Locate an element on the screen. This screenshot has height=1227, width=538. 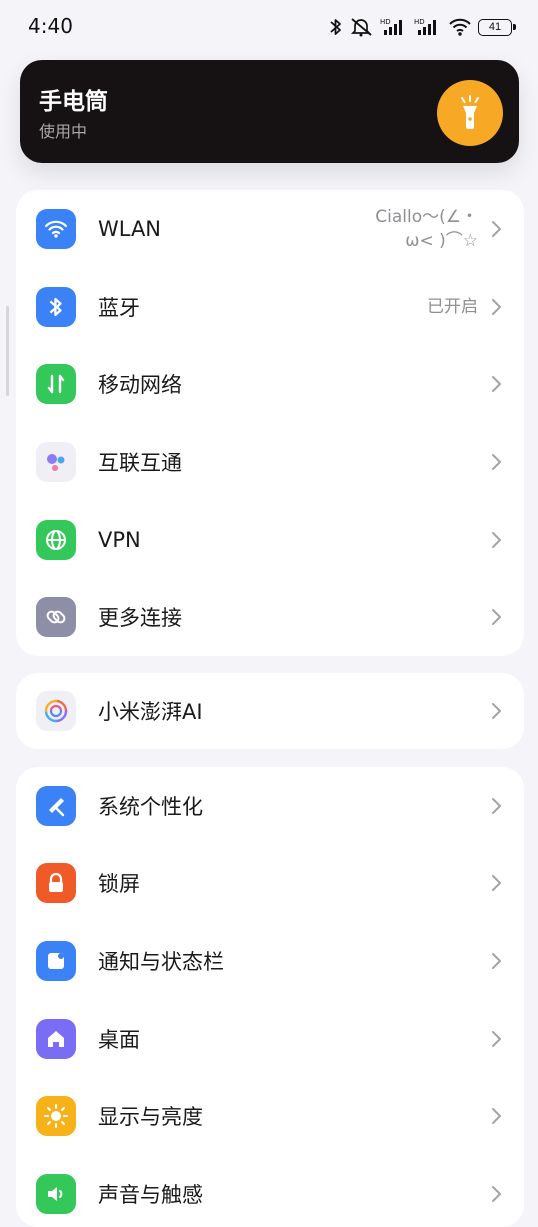
row-label: 移动网络 is located at coordinates (140, 385).